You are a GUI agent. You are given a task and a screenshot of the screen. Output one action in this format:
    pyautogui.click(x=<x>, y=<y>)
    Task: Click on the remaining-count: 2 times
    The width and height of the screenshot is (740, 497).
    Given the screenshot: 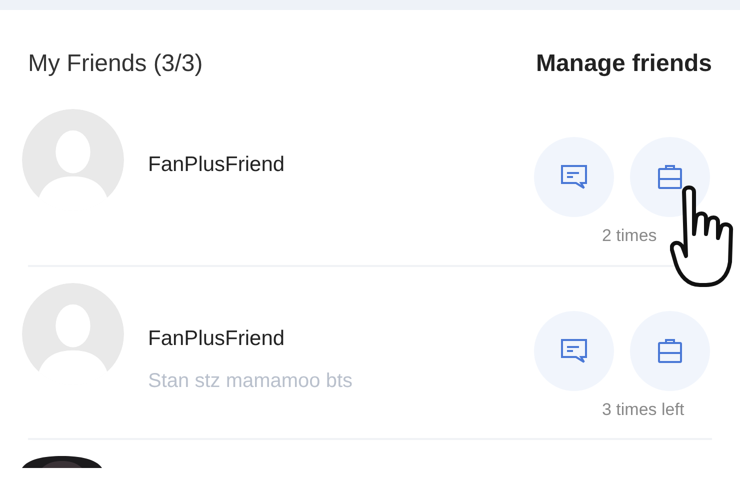 What is the action you would take?
    pyautogui.click(x=629, y=236)
    